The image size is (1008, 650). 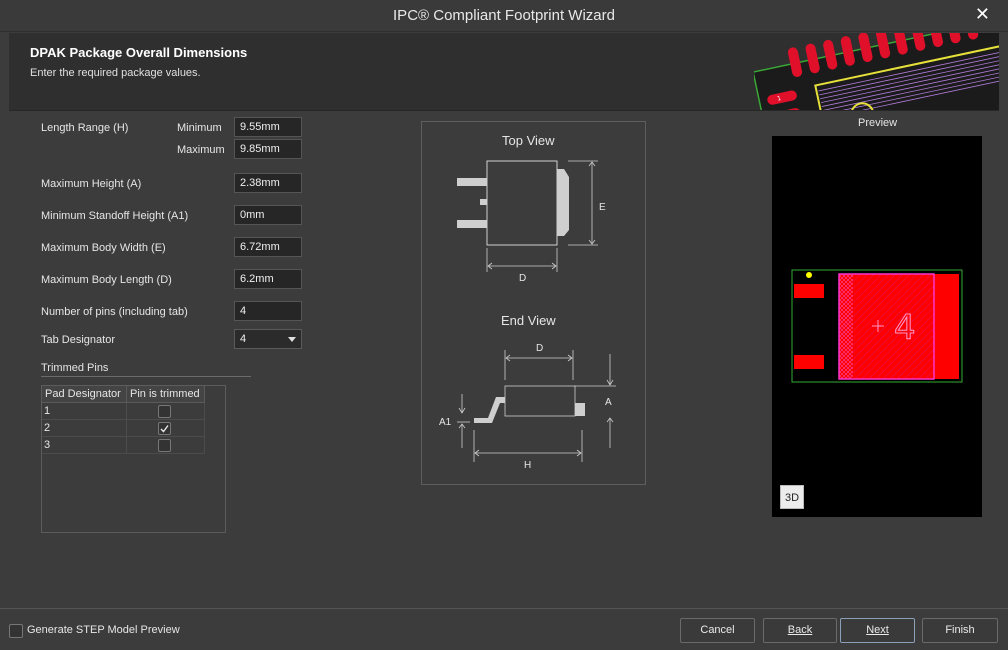 I want to click on window-title: IPC® Compliant Footprint Wizard, so click(x=504, y=15).